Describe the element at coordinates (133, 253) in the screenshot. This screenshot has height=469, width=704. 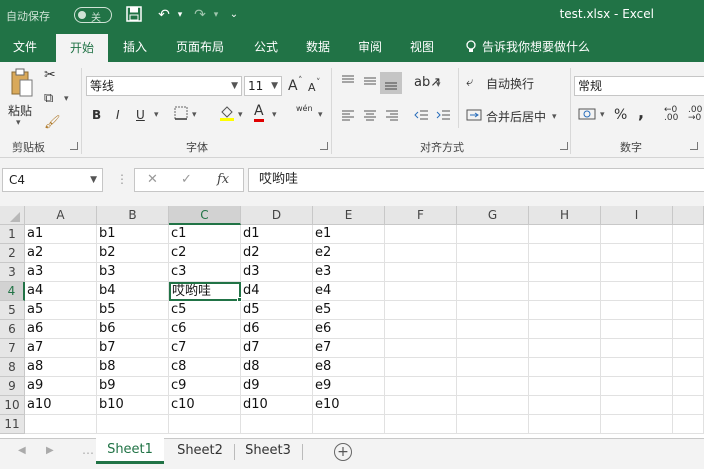
I see `cell: b2` at that location.